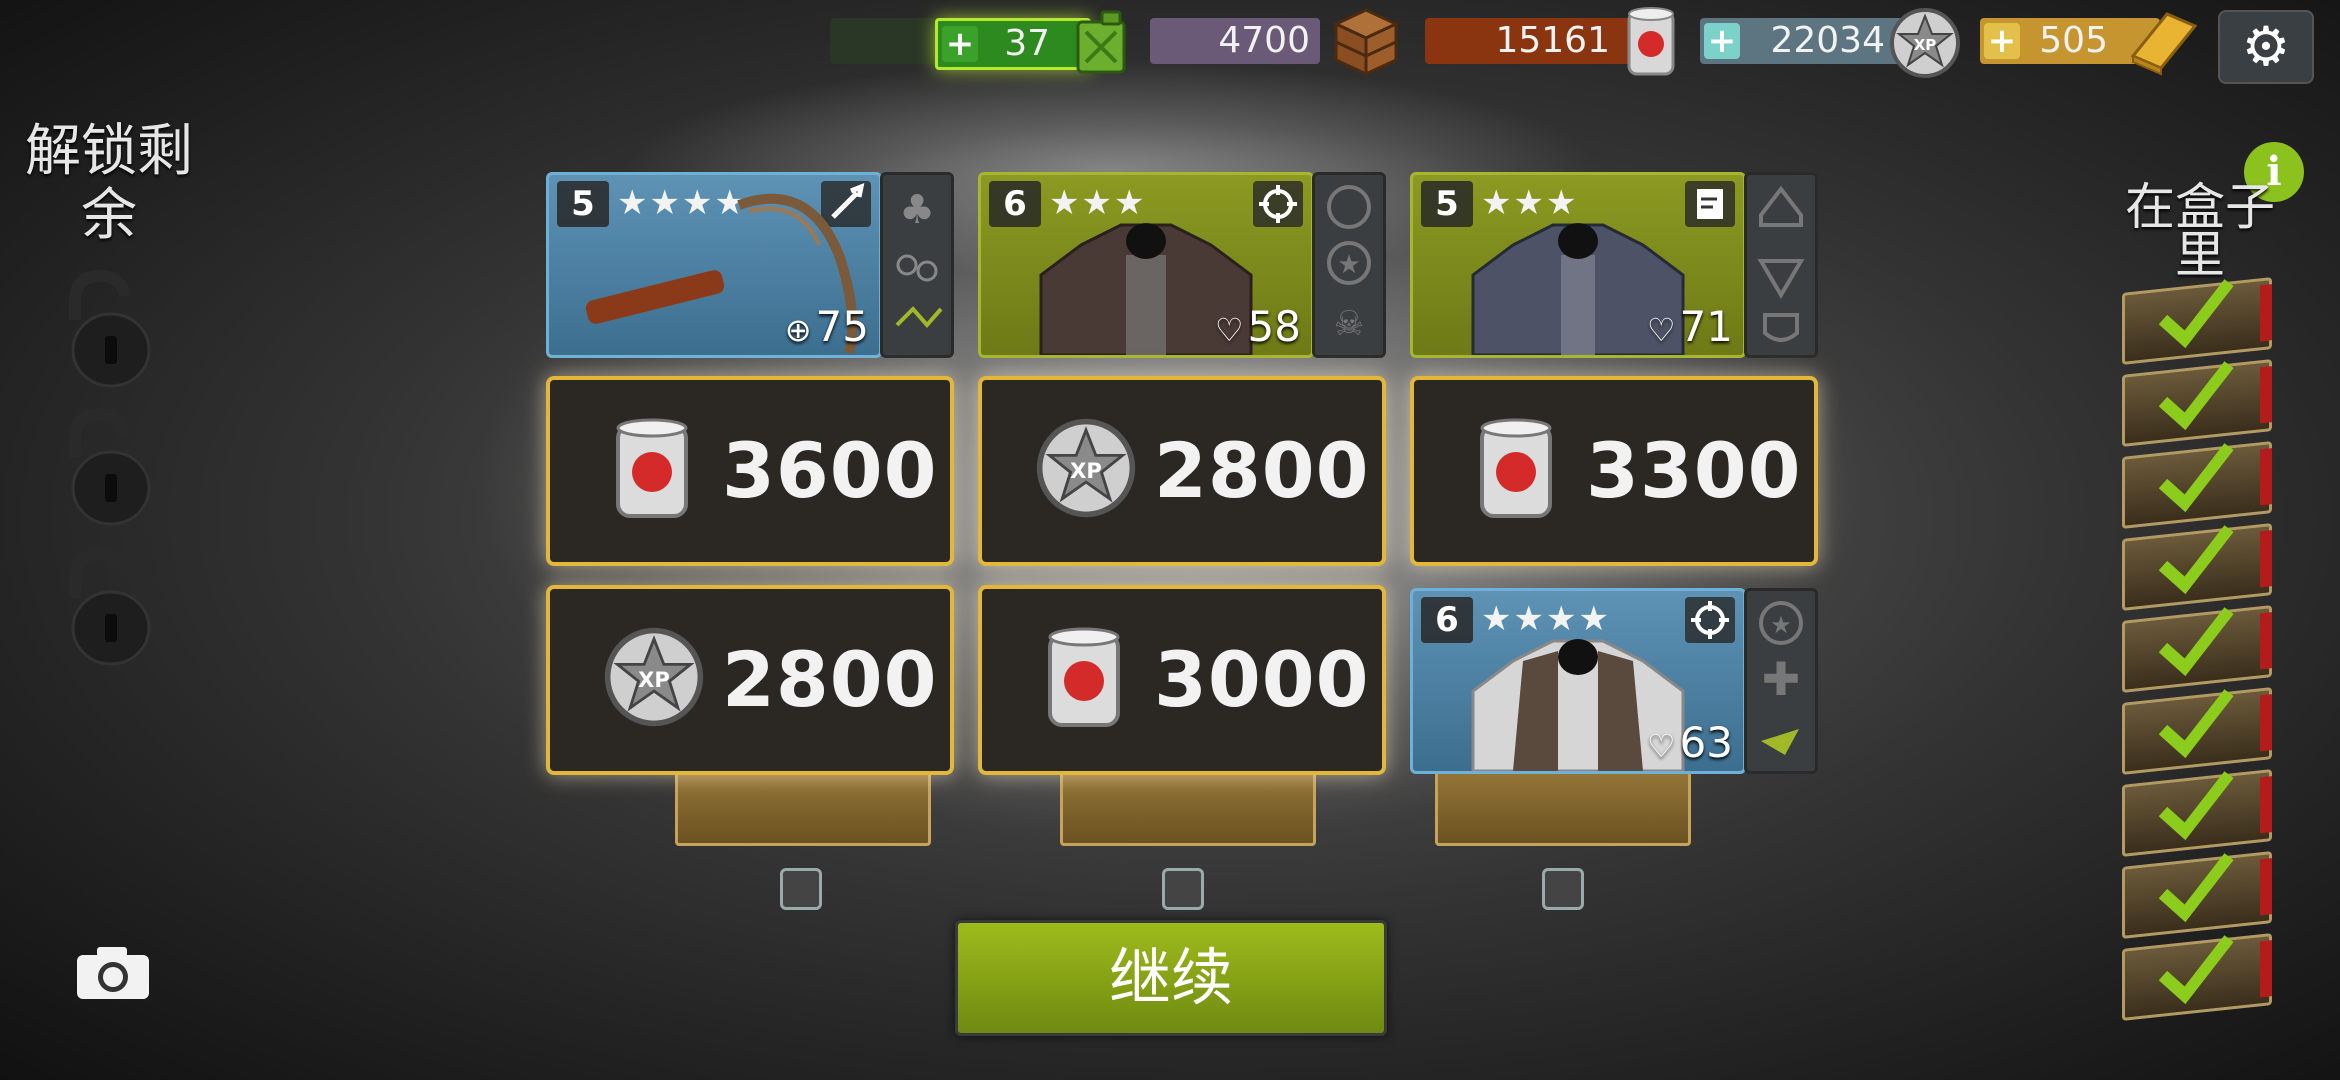 The height and width of the screenshot is (1080, 2340). I want to click on perk-column, so click(1781, 265).